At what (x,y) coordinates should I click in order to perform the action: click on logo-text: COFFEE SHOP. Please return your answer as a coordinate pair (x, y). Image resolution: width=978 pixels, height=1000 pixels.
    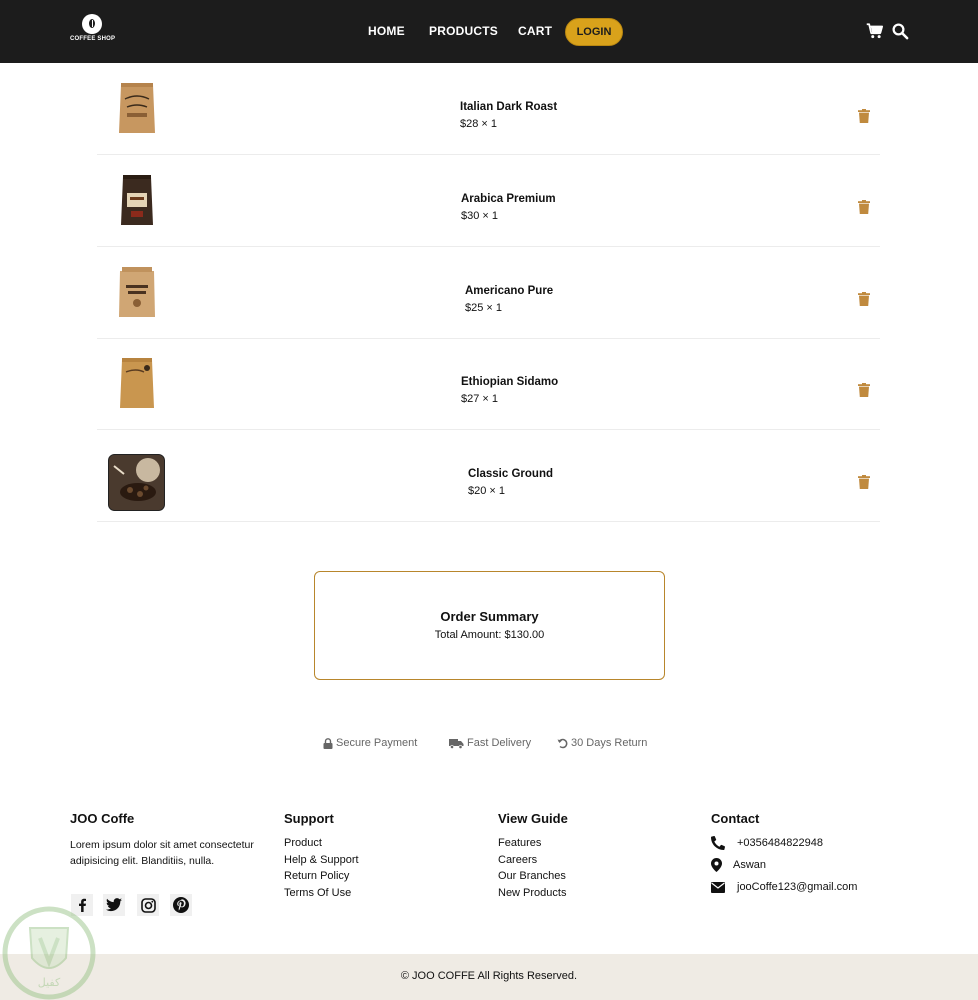
    Looking at the image, I should click on (93, 39).